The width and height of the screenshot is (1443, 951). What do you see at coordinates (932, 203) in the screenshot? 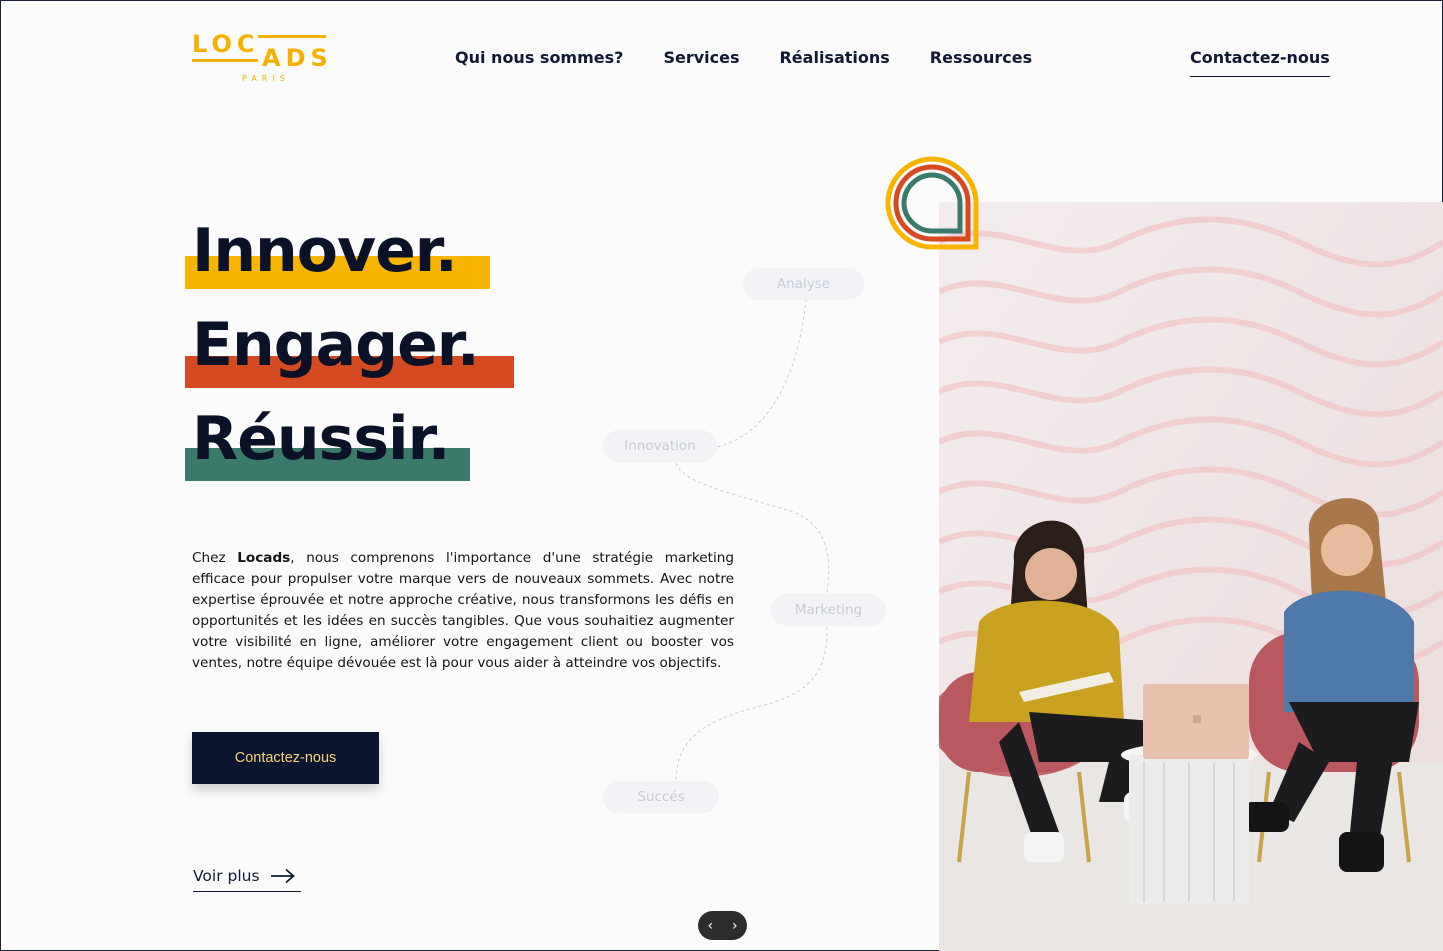
I see `brand-badge-icon` at bounding box center [932, 203].